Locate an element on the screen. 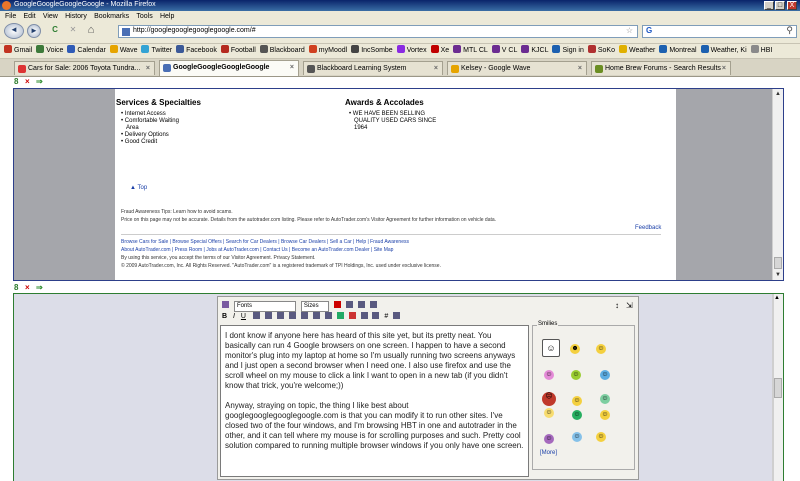 The image size is (800, 481). outdent-icon is located at coordinates (316, 315).